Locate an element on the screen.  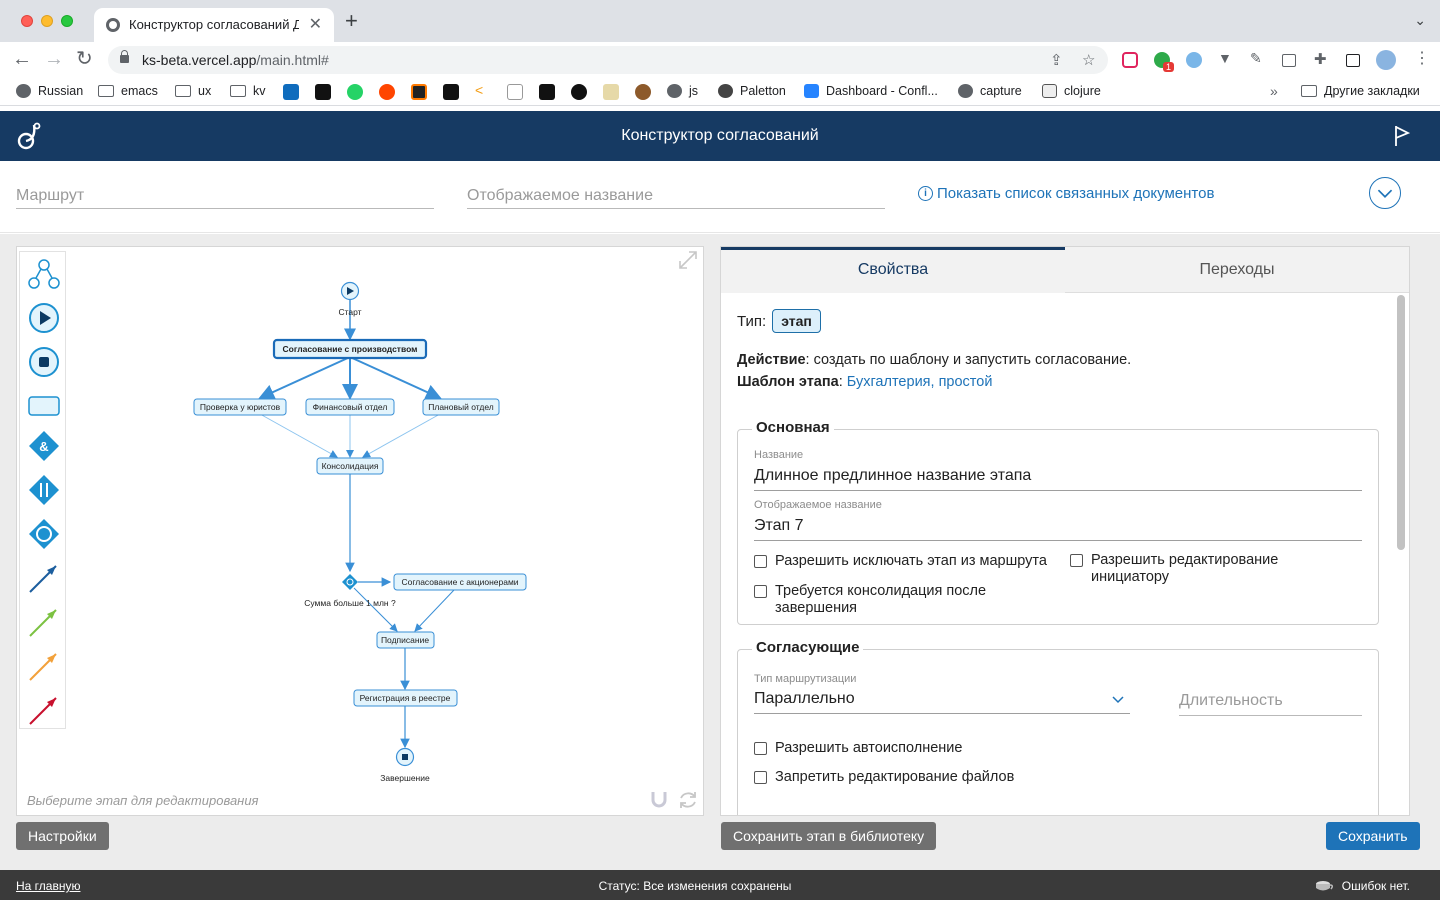
tab-title: Конструктор согласований Д is located at coordinates (214, 24).